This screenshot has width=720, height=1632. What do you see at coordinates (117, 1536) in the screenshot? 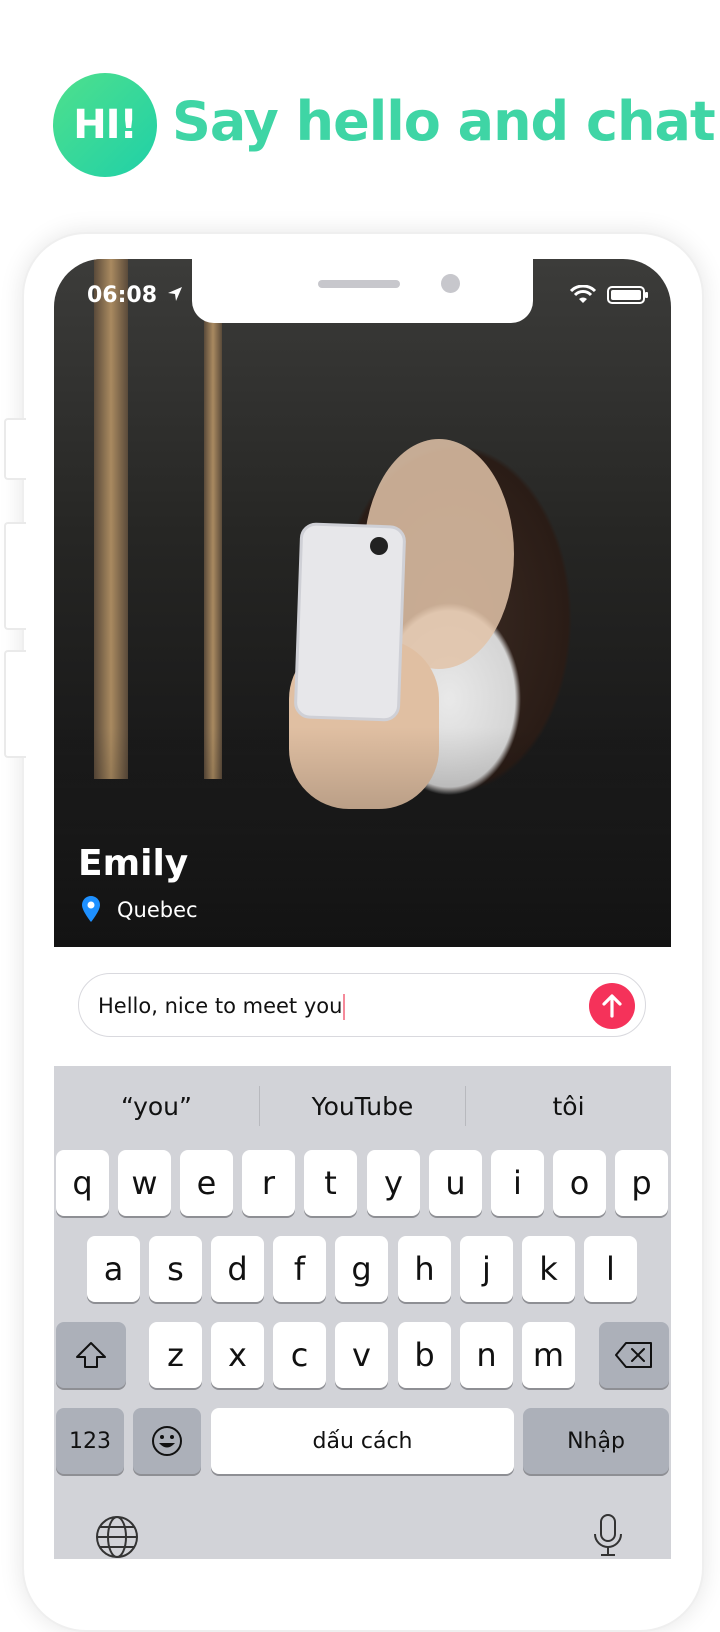
I see `globe-icon` at bounding box center [117, 1536].